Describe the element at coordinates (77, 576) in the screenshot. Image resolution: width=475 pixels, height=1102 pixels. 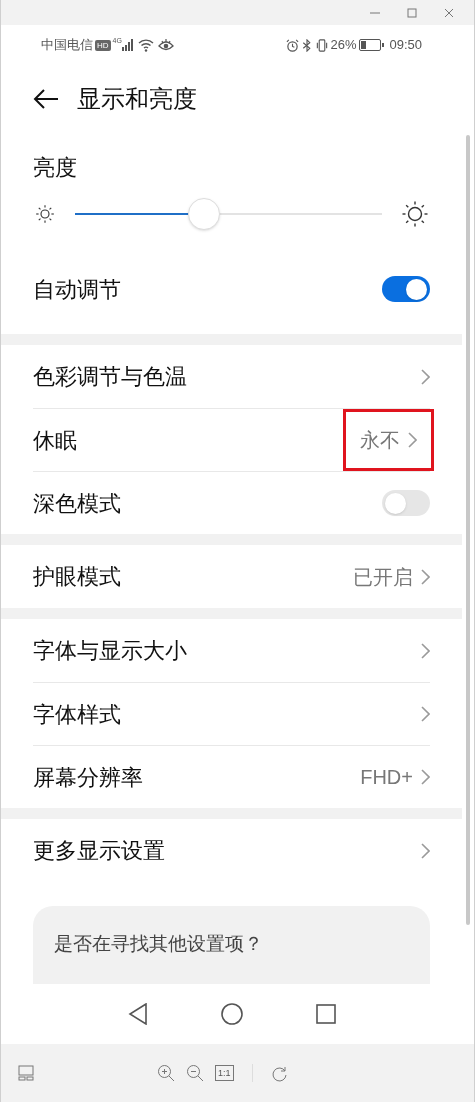
I see `setting-label: 护眼模式` at that location.